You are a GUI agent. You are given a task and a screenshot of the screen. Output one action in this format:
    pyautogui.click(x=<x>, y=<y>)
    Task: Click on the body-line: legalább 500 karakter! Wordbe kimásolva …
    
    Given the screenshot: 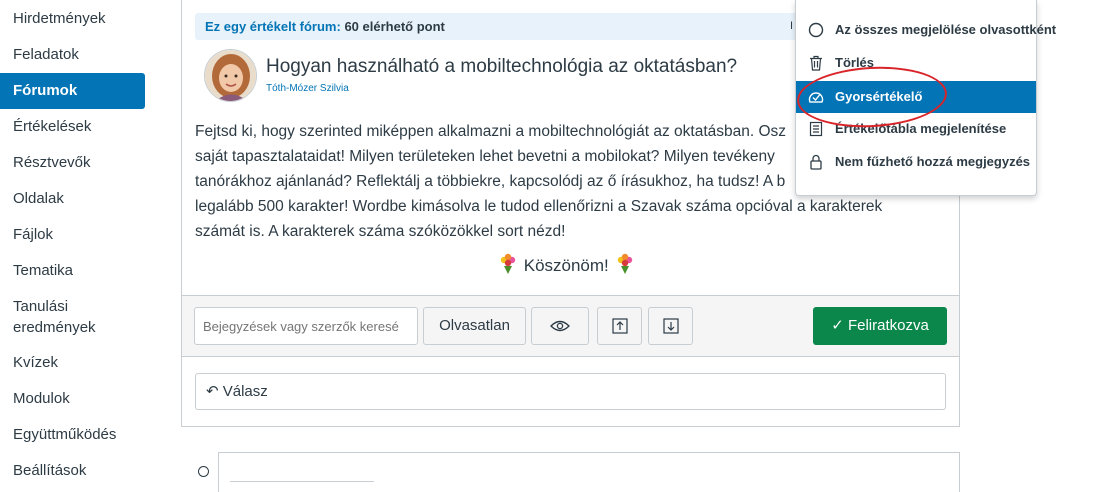 What is the action you would take?
    pyautogui.click(x=539, y=206)
    